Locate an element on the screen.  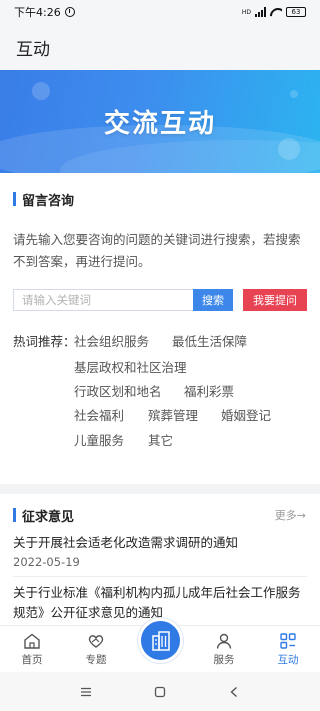
wifi-icon is located at coordinates (276, 12).